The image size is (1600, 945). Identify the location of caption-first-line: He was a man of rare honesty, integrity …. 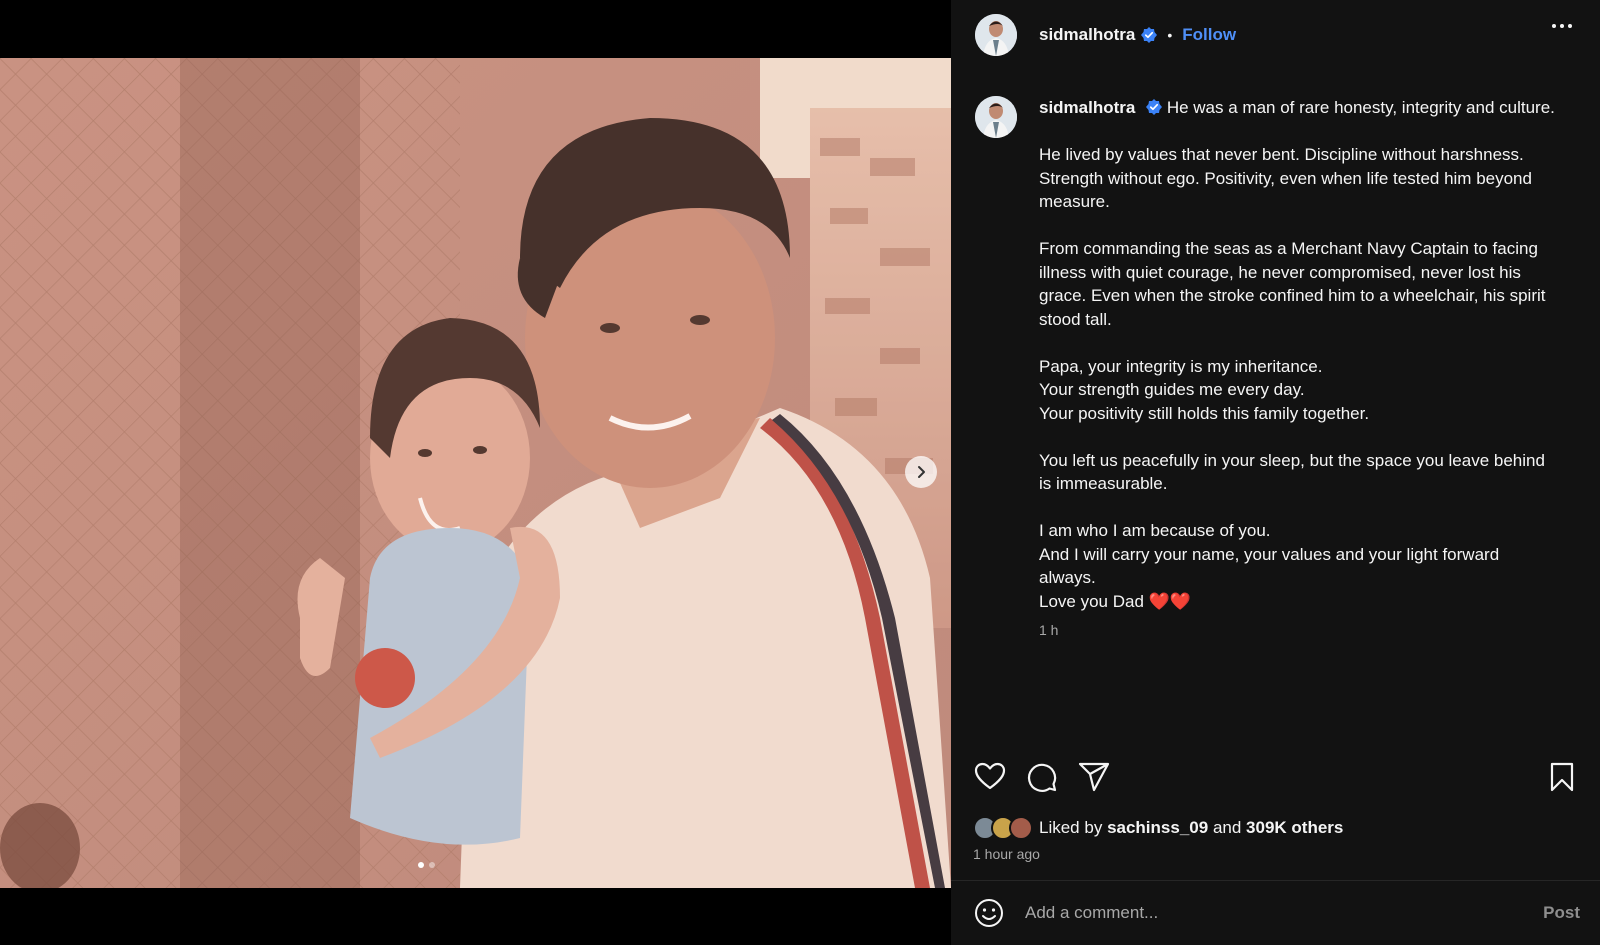
(1360, 107).